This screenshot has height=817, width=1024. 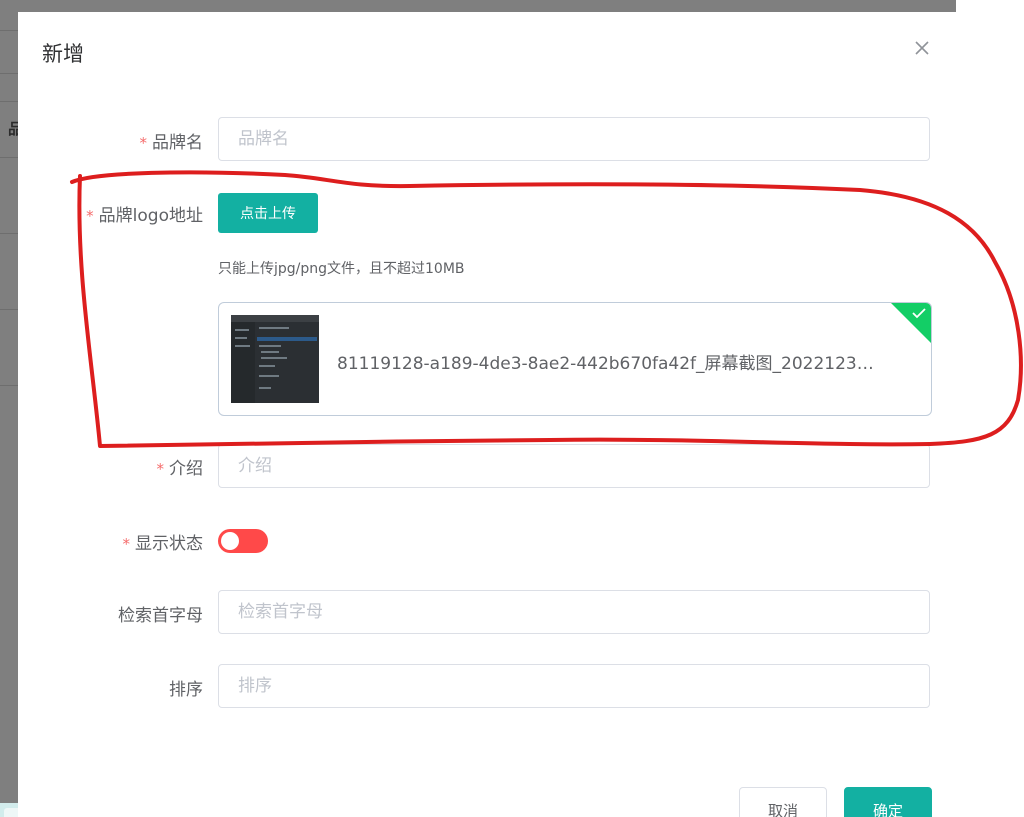 I want to click on intro-label: * 介绍, so click(x=180, y=466).